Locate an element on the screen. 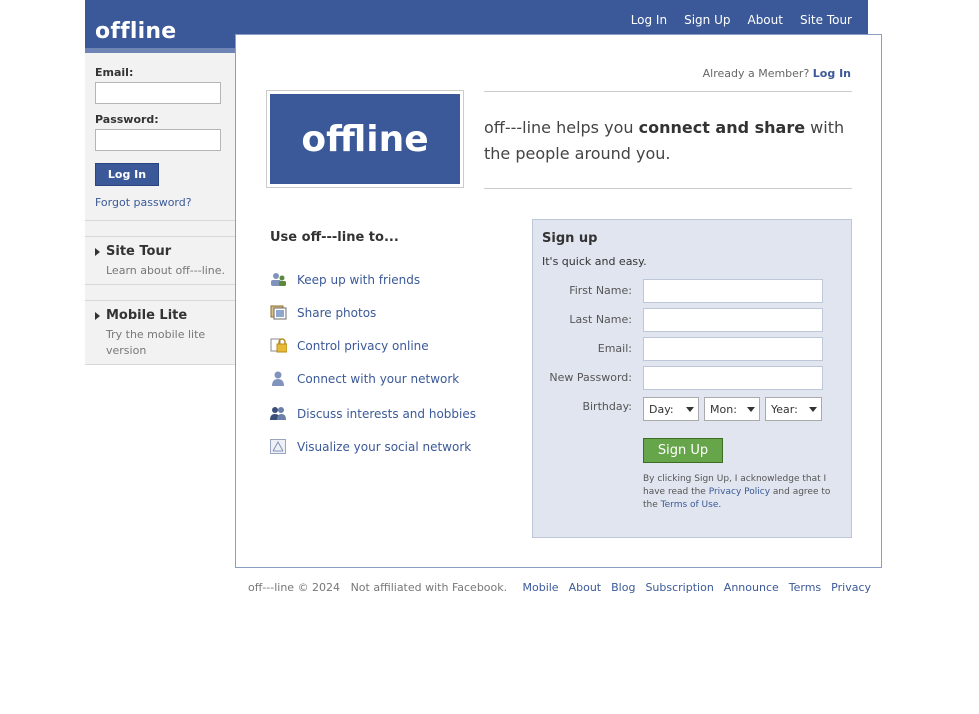 The height and width of the screenshot is (714, 979). feature-label: Share photos is located at coordinates (337, 312).